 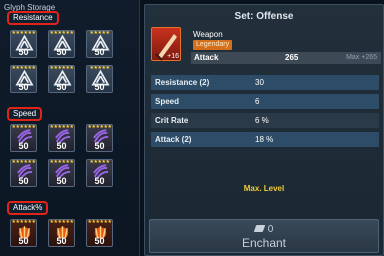 What do you see at coordinates (173, 139) in the screenshot?
I see `substat-name: Attack (2)` at bounding box center [173, 139].